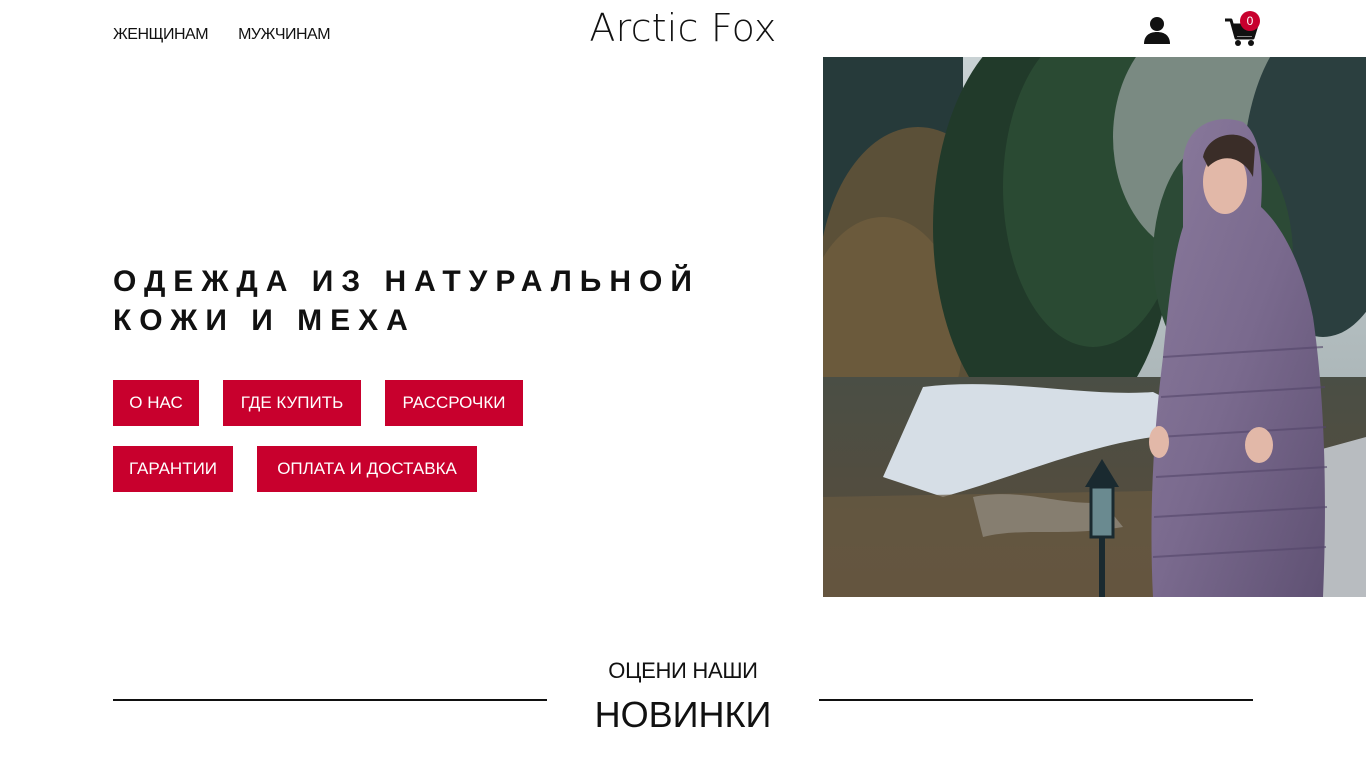  I want to click on guarantee-button: ГАРАНТИИ, so click(173, 469).